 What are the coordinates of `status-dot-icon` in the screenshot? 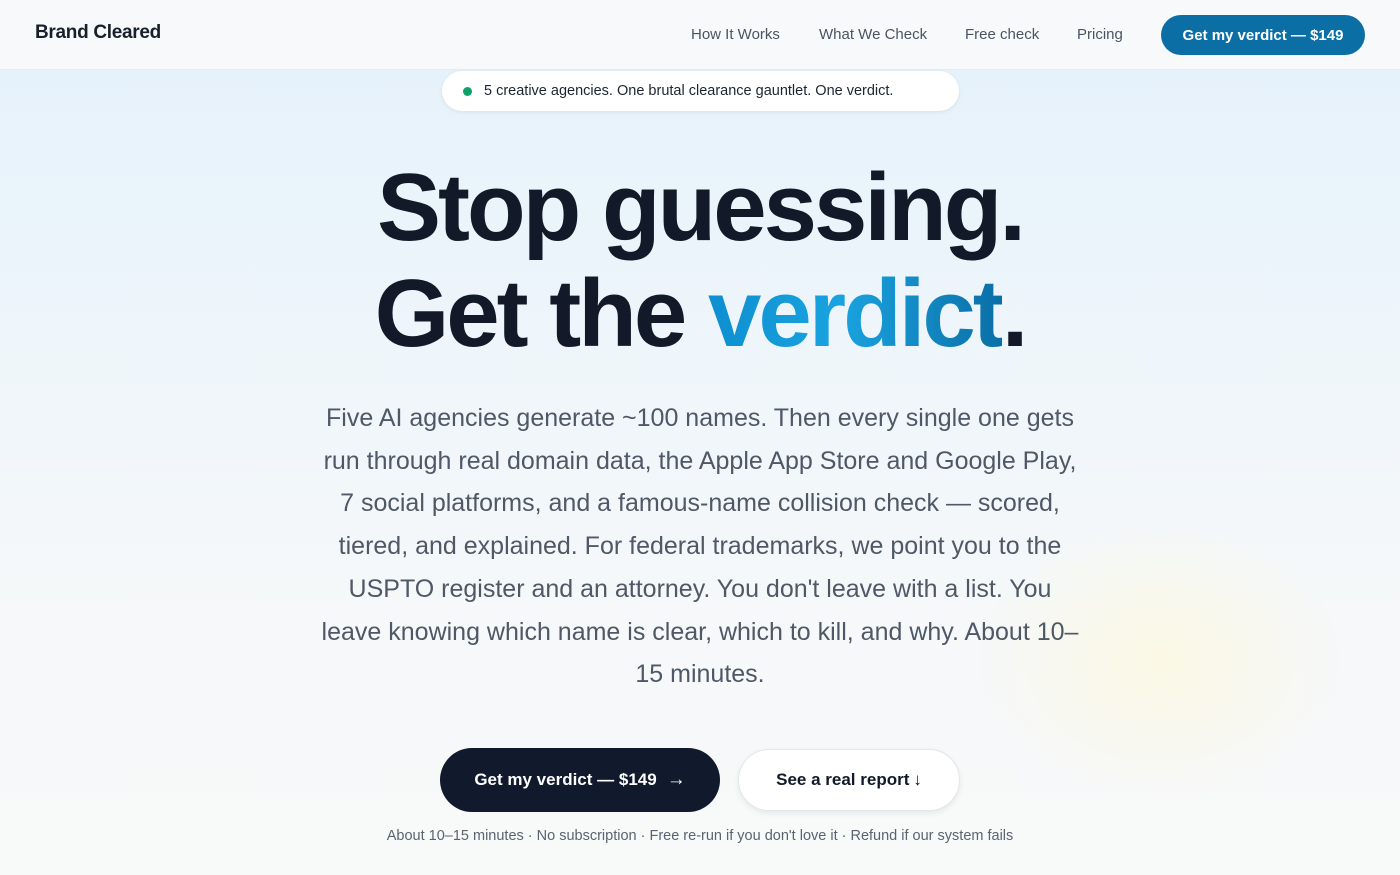 It's located at (467, 91).